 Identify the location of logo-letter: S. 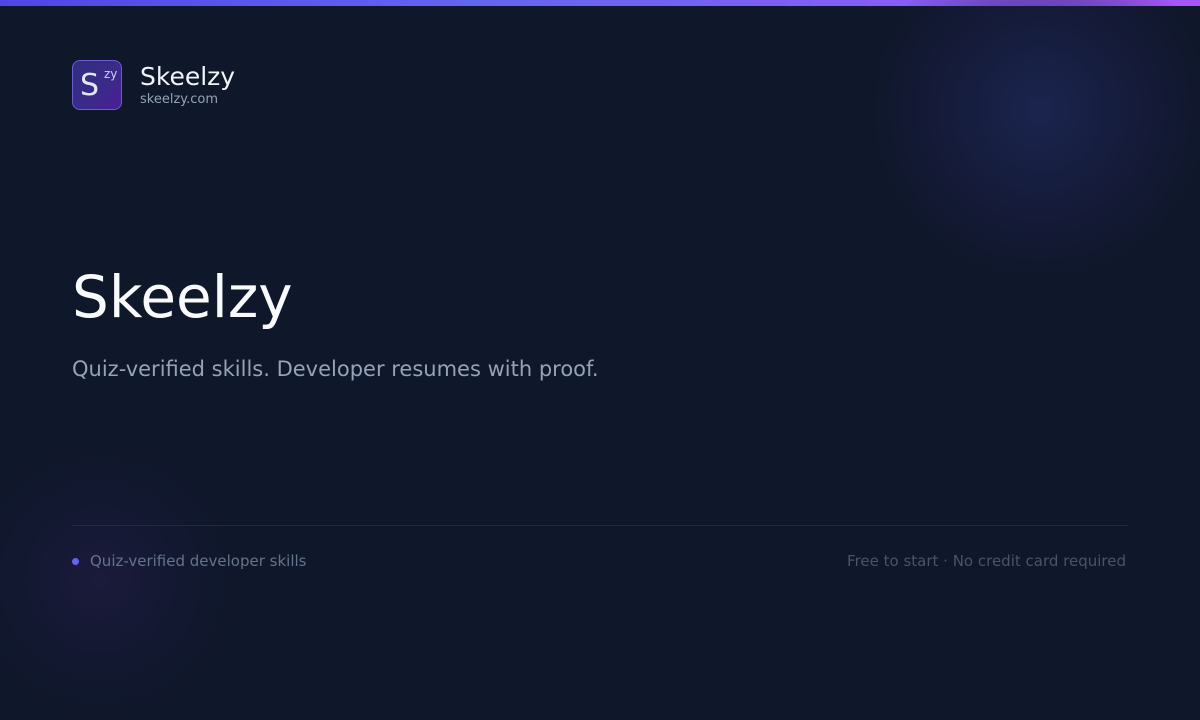
(90, 85).